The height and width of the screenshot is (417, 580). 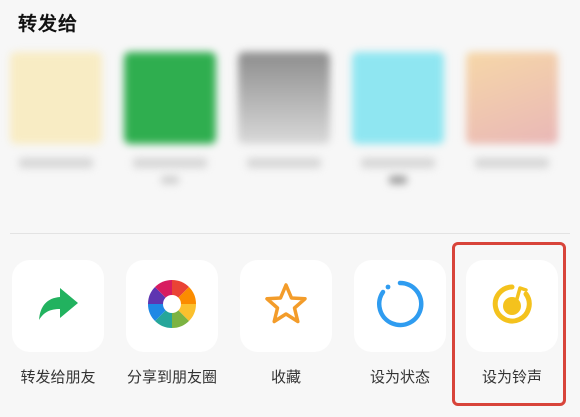 I want to click on moments-aperture-icon, so click(x=172, y=306).